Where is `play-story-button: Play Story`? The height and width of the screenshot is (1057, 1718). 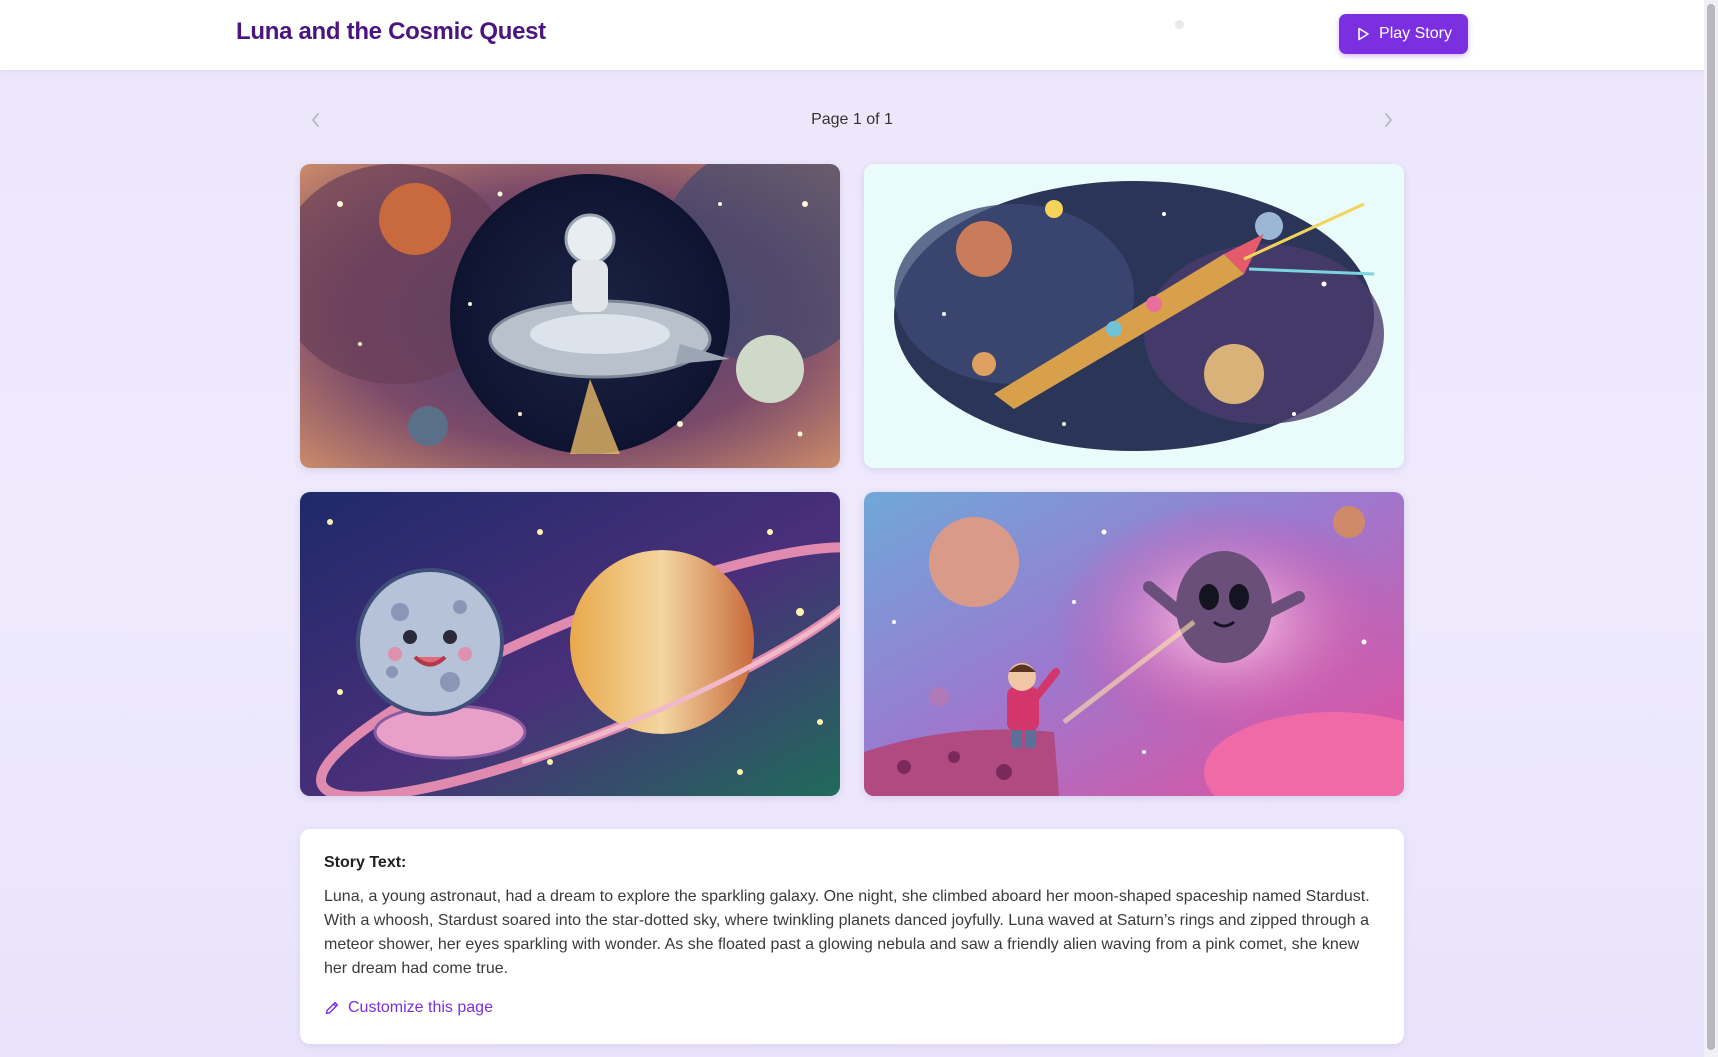
play-story-button: Play Story is located at coordinates (1403, 34).